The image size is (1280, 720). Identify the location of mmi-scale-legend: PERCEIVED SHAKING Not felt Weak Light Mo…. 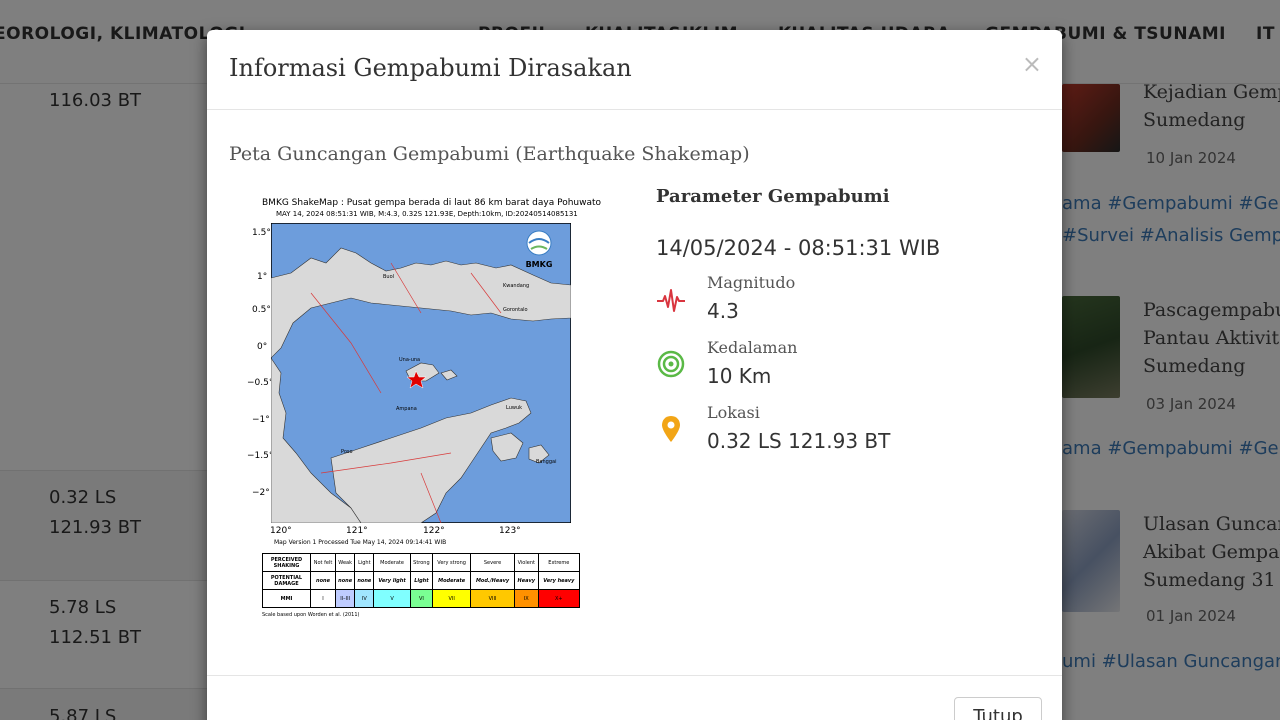
(421, 580).